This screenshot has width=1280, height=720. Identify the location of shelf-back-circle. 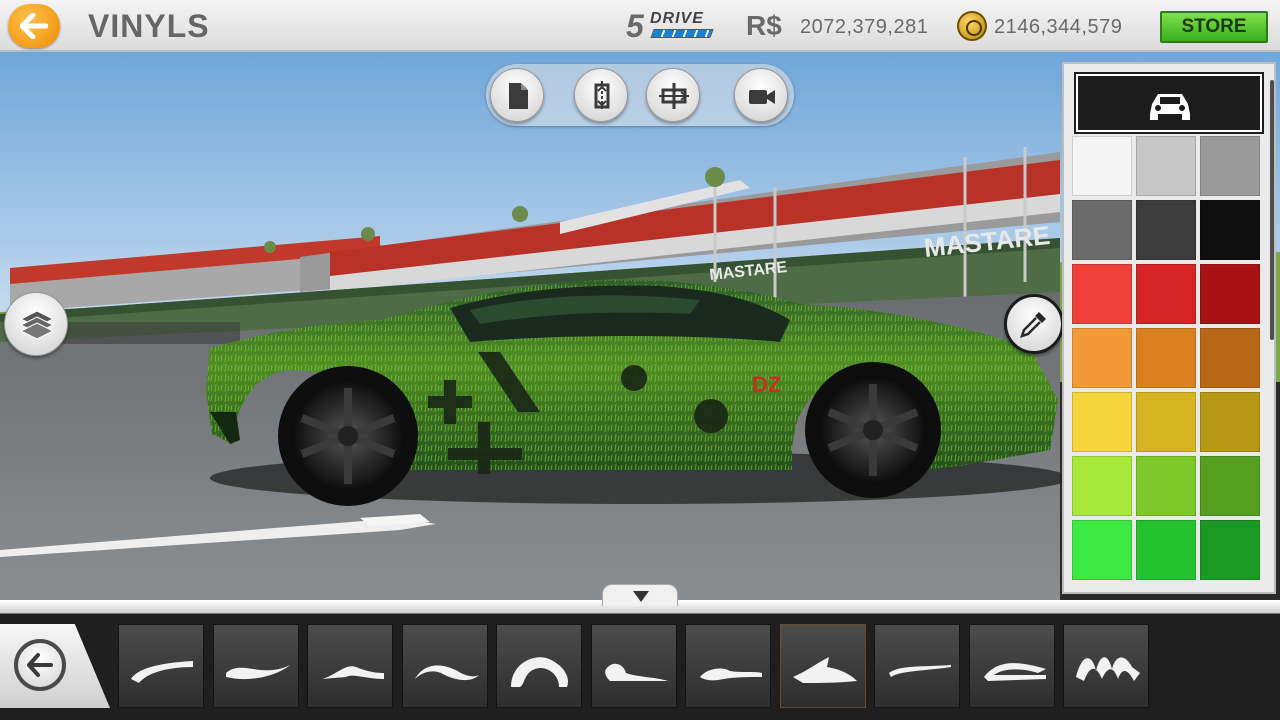
(40, 665).